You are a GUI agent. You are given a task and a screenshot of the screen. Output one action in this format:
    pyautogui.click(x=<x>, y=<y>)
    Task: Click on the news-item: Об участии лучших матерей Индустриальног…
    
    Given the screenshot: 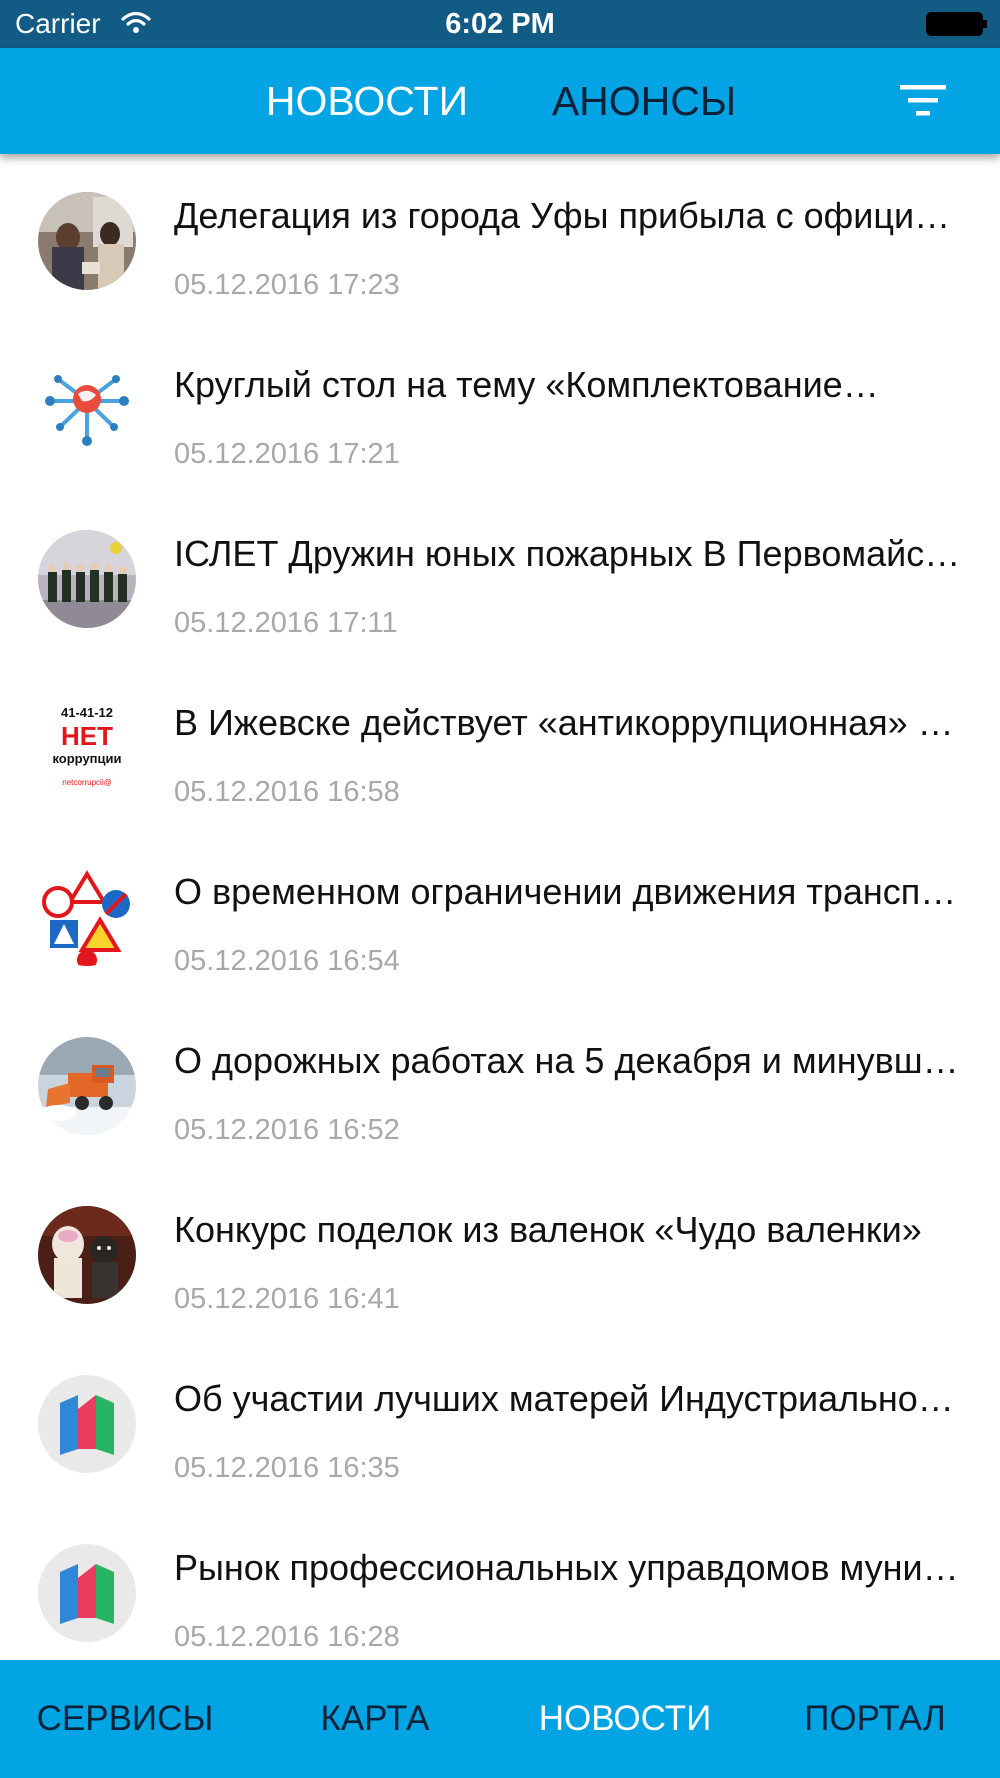 What is the action you would take?
    pyautogui.click(x=500, y=1421)
    